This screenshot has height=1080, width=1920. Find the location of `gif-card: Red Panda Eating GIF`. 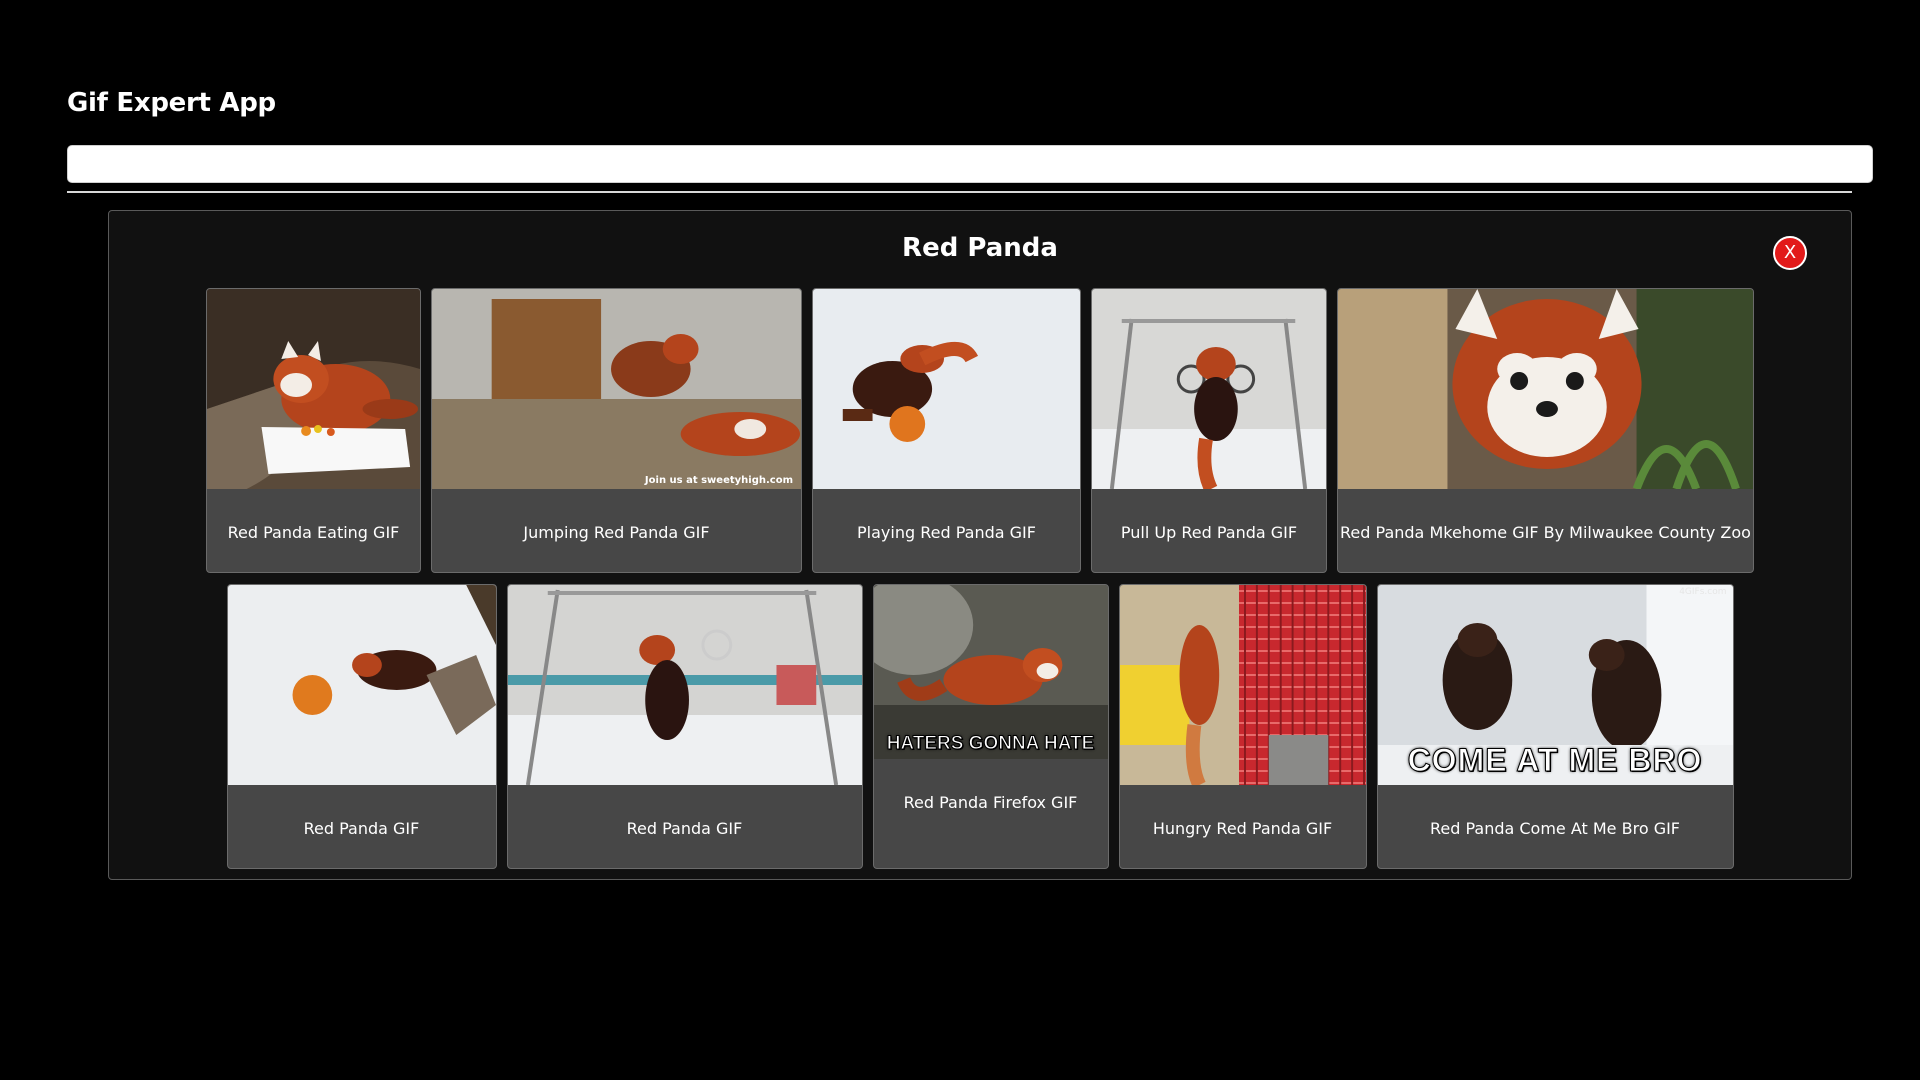

gif-card: Red Panda Eating GIF is located at coordinates (313, 430).